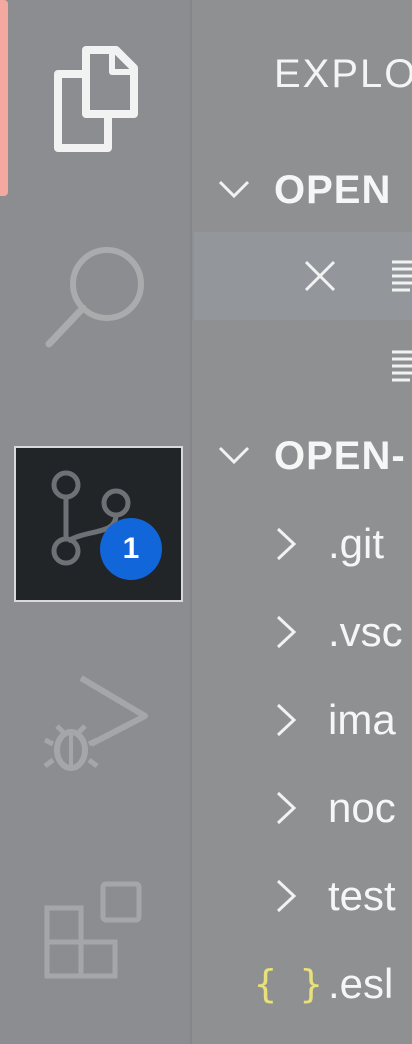  What do you see at coordinates (288, 984) in the screenshot?
I see `json-file-icon: { }` at bounding box center [288, 984].